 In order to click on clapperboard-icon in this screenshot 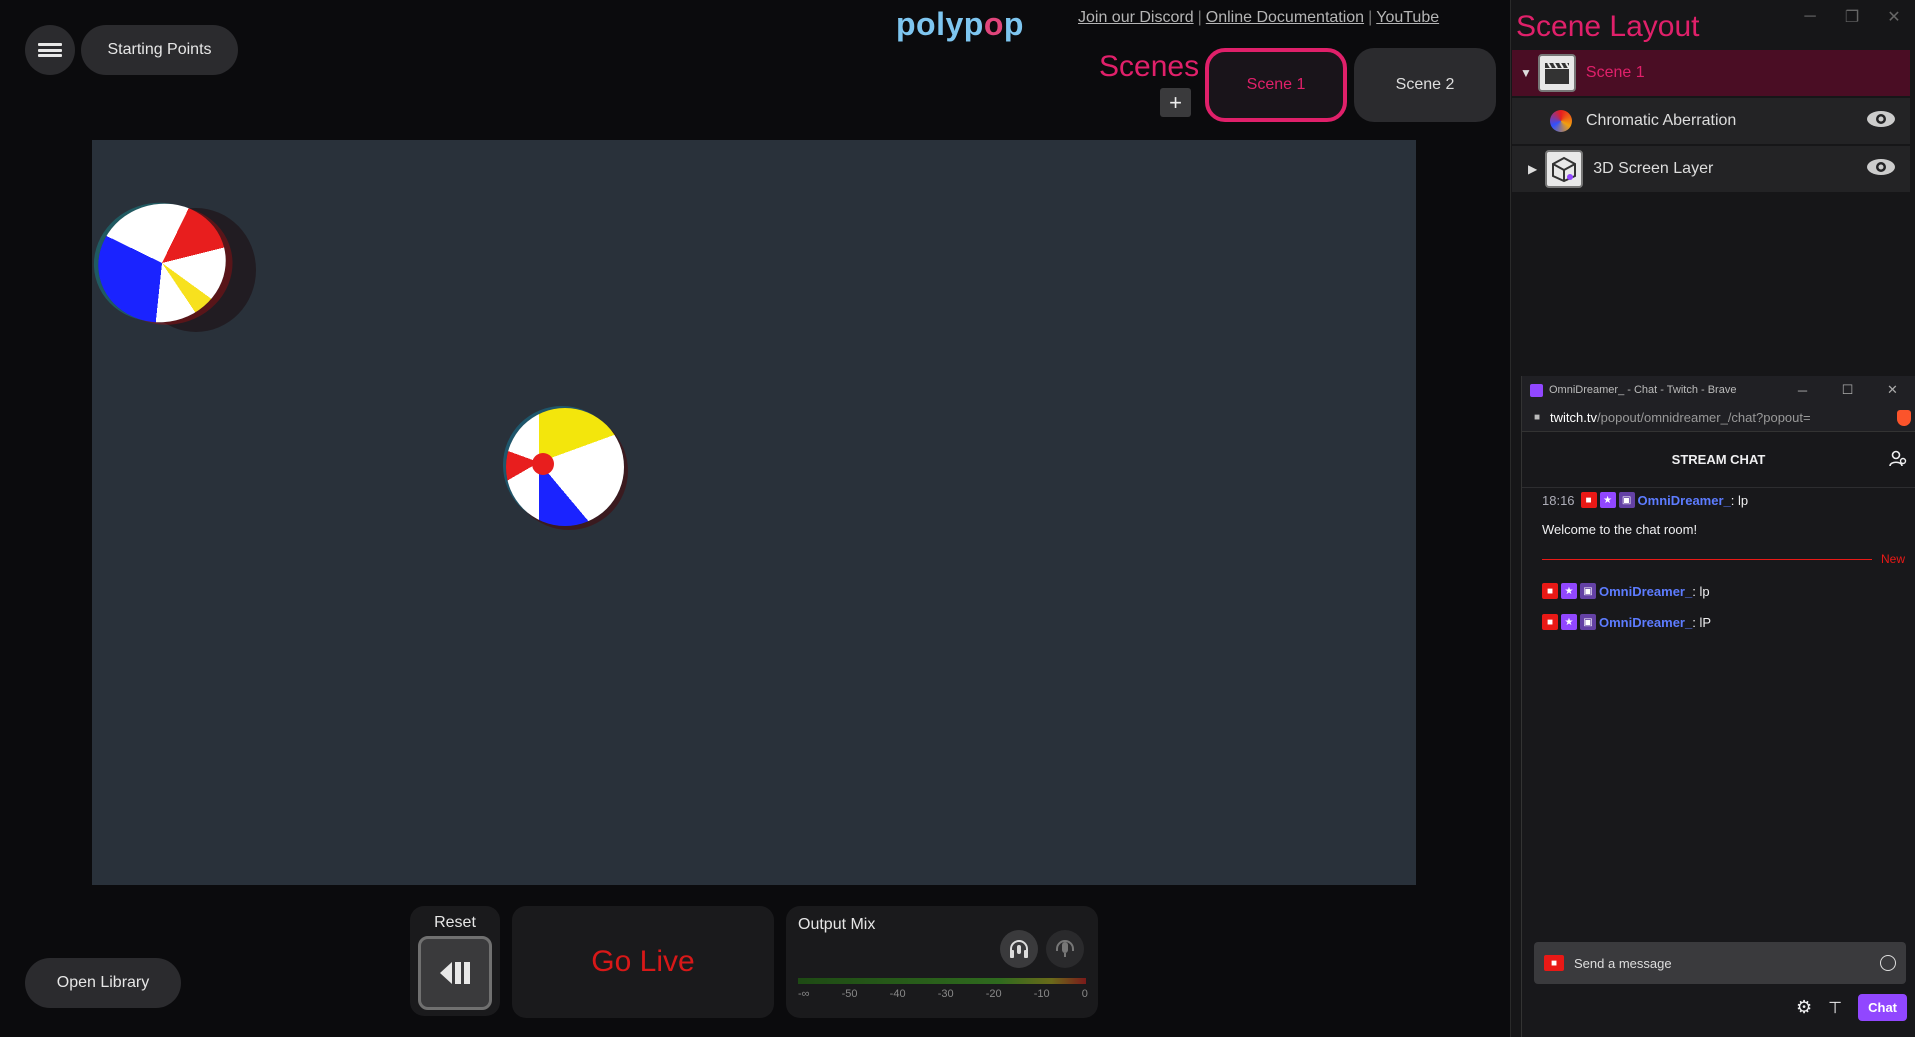, I will do `click(1556, 73)`.